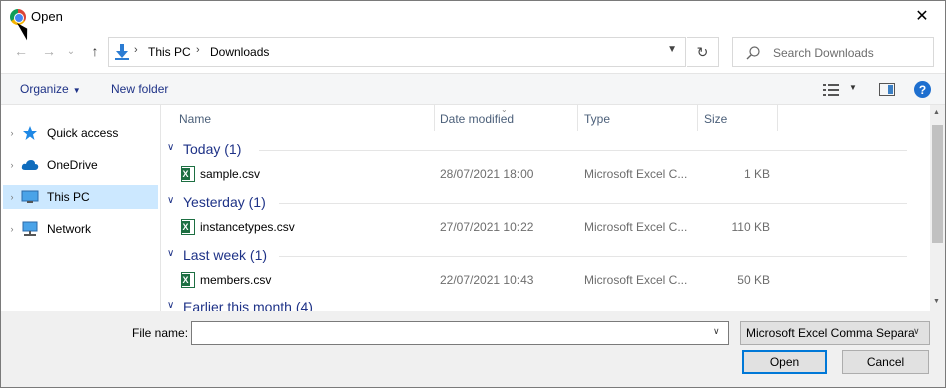  I want to click on sidebar-item-onedrive: › OneDrive, so click(80, 165).